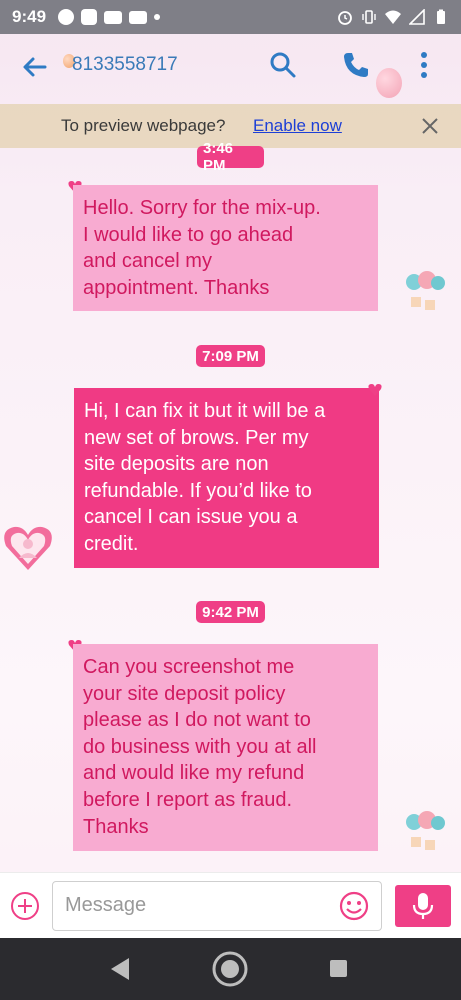 The image size is (461, 1000). Describe the element at coordinates (230, 356) in the screenshot. I see `message-timestamp: 7:09 PM` at that location.